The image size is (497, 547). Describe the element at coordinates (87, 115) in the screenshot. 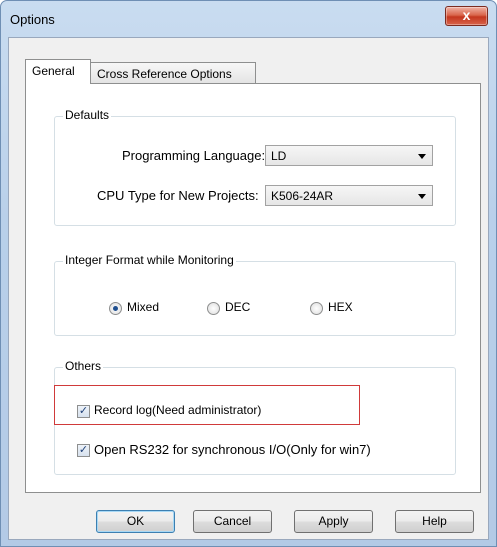

I see `defaults-group-title: Defaults` at that location.